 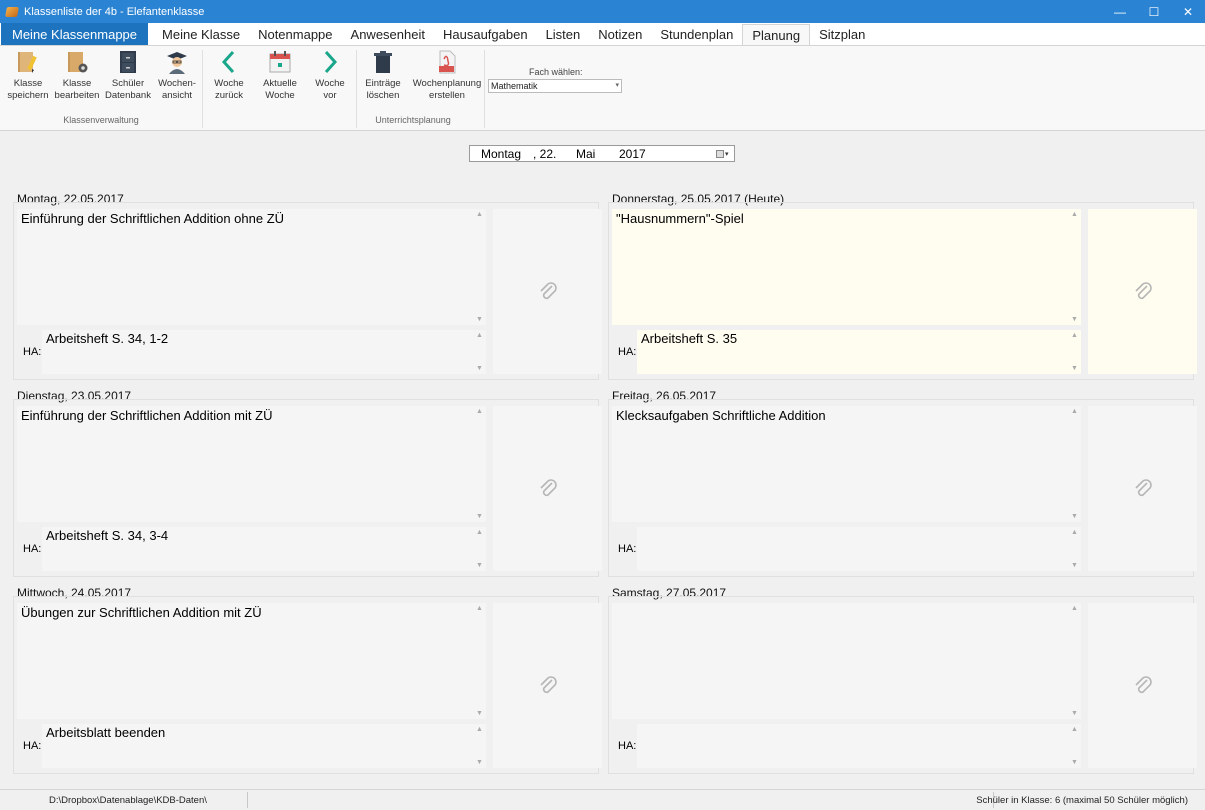 What do you see at coordinates (77, 78) in the screenshot?
I see `klasse-bearbeiten-button: Klasse bearbeiten` at bounding box center [77, 78].